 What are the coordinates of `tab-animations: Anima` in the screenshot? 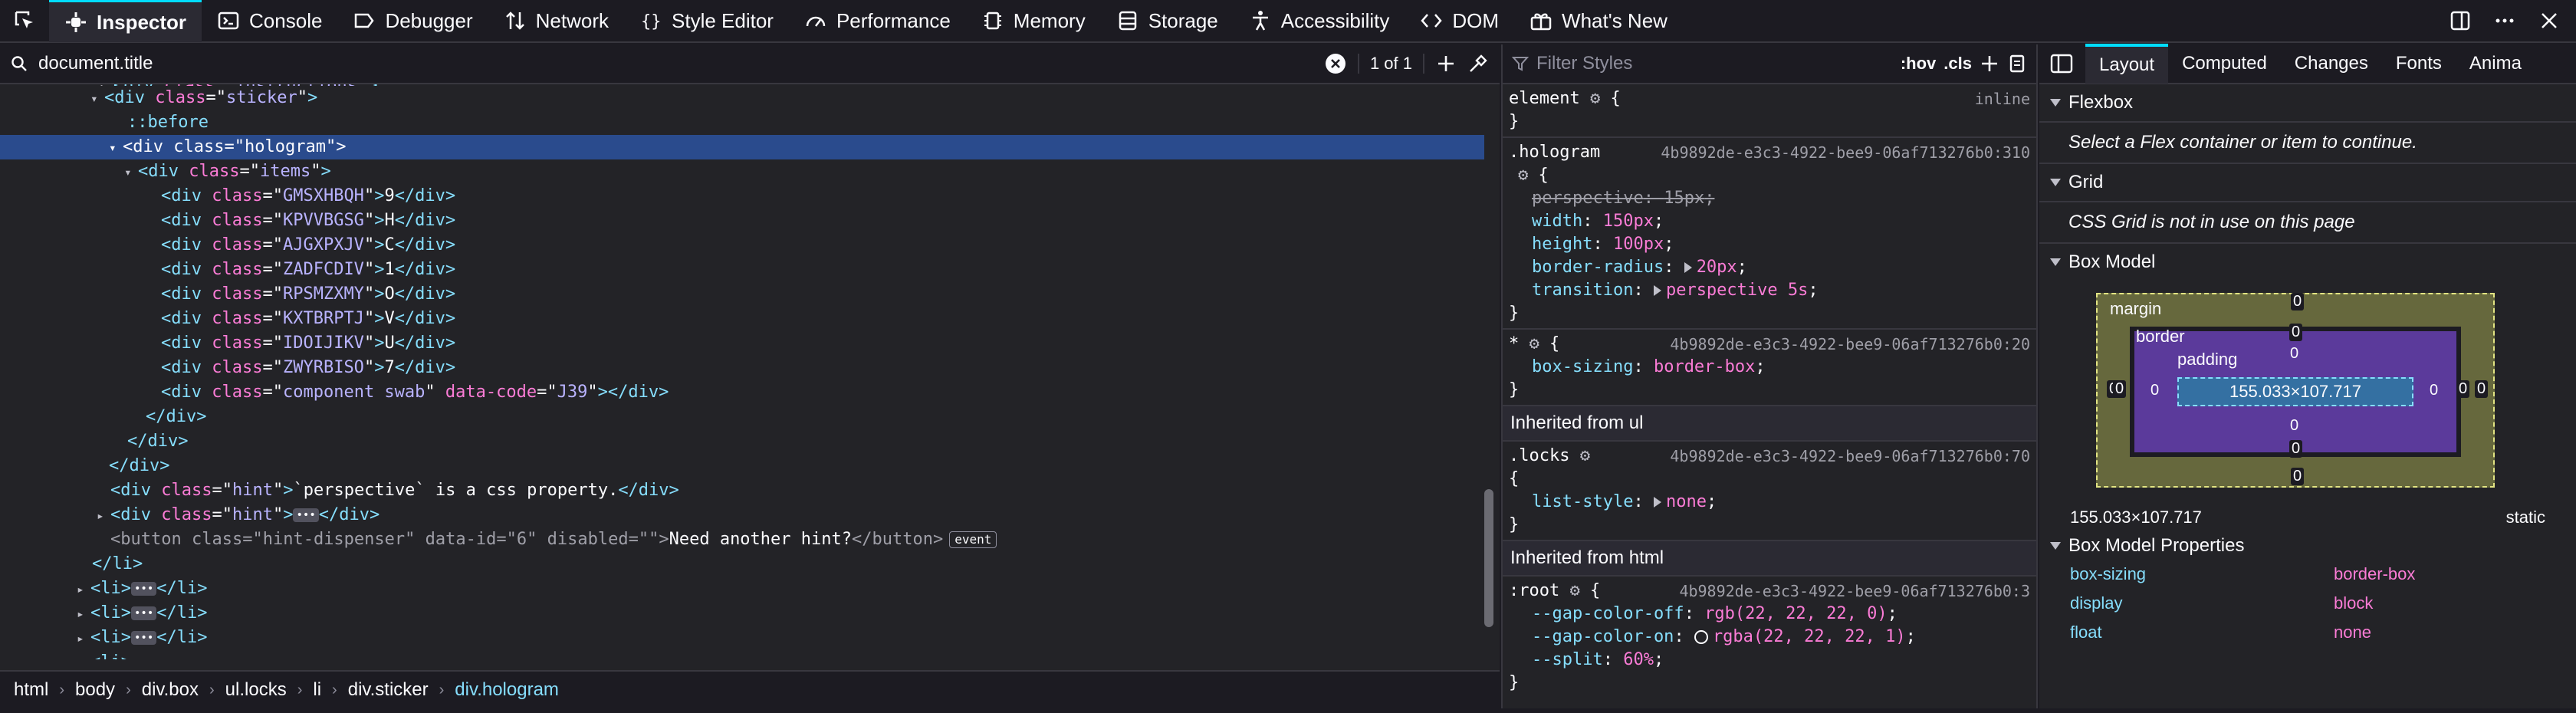 It's located at (2495, 64).